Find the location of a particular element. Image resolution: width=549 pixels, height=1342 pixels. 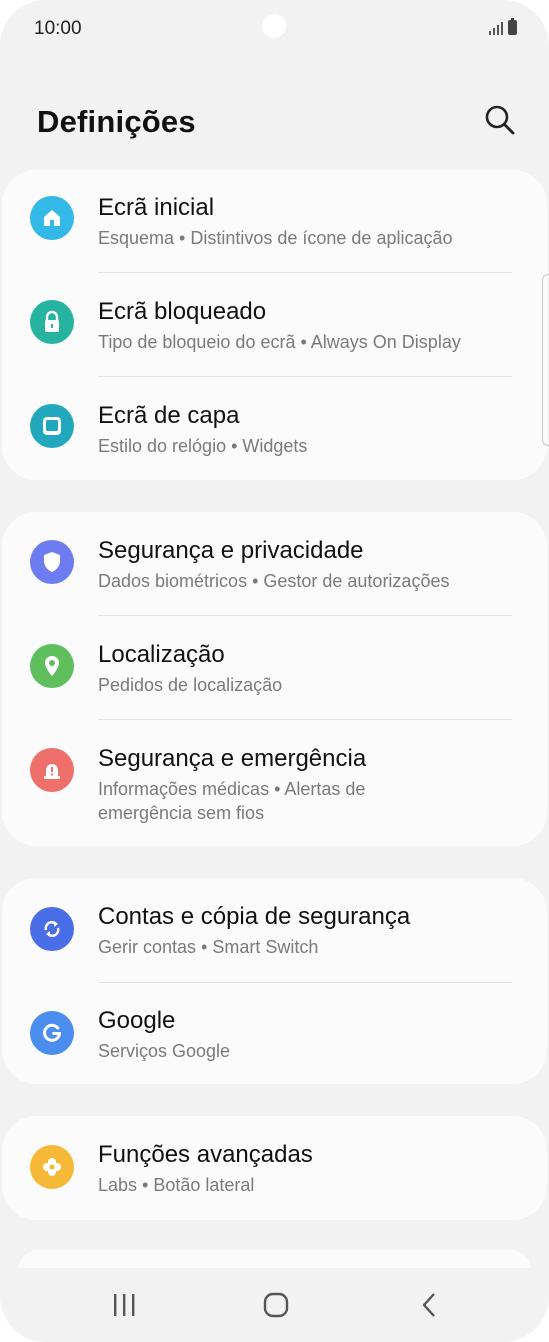

home-icon is located at coordinates (52, 218).